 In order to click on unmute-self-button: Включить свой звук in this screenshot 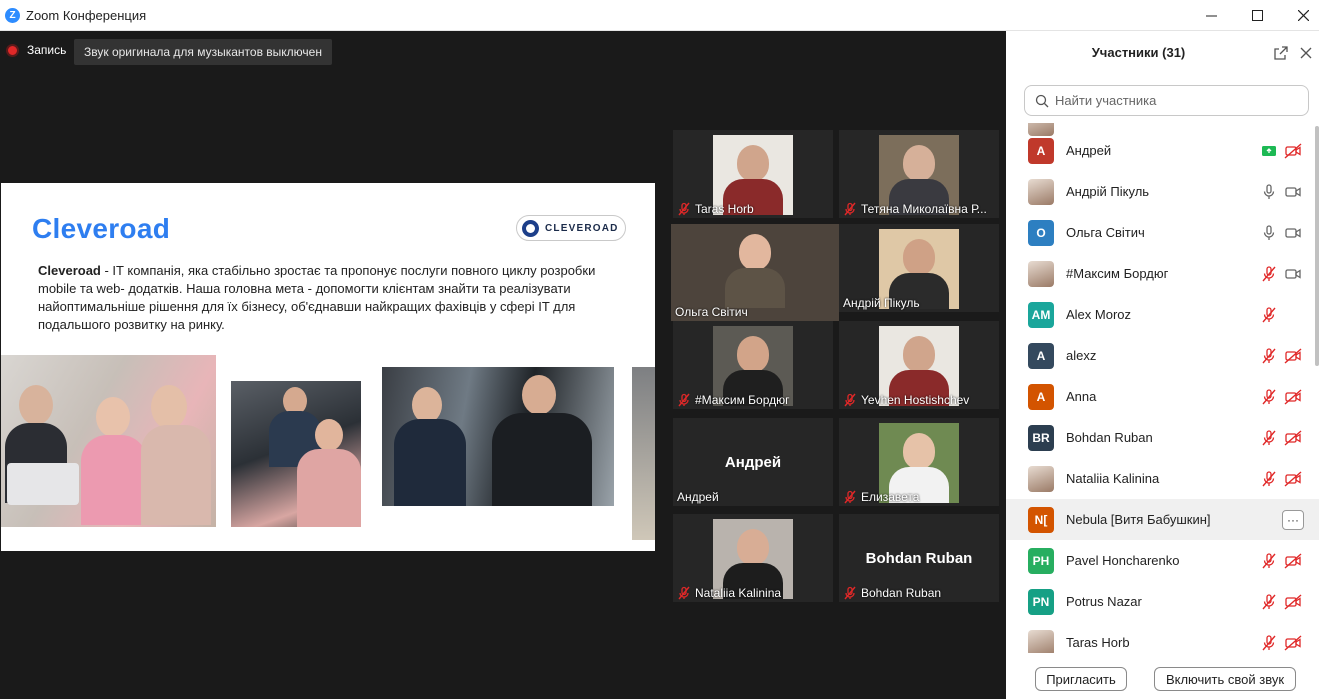, I will do `click(1225, 679)`.